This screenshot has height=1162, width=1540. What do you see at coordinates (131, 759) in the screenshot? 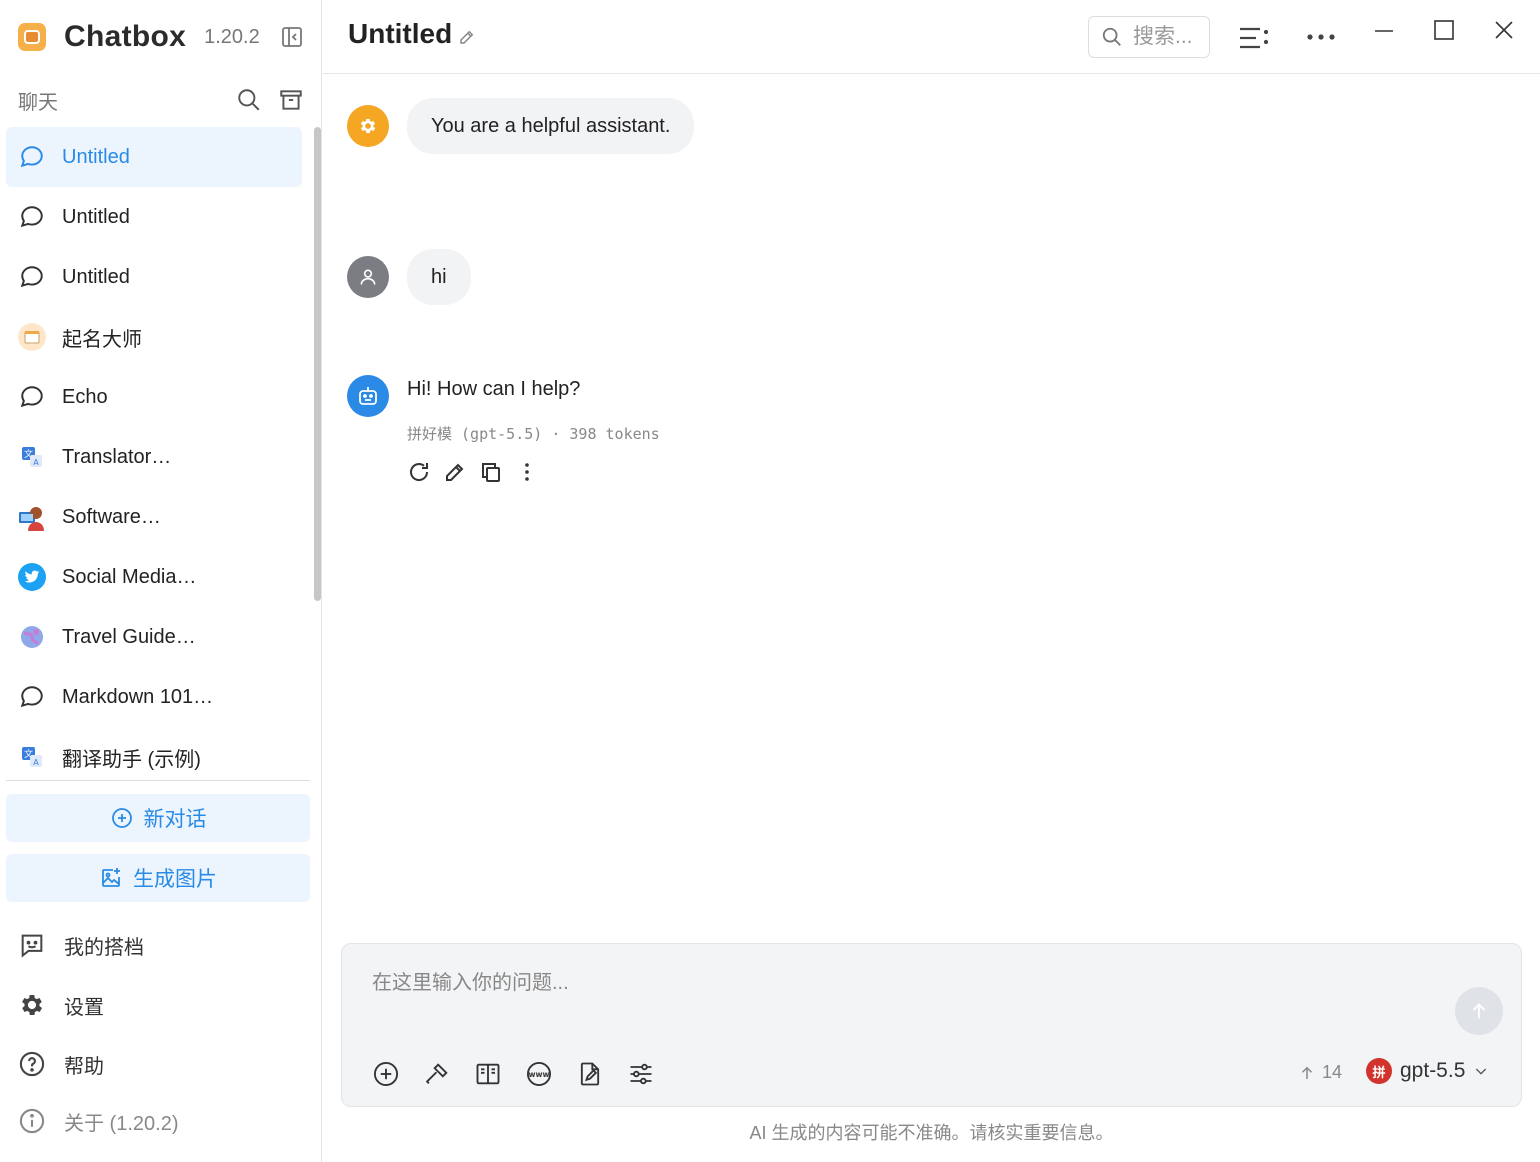
I see `chat-item-label: 翻译助手 (示例)` at bounding box center [131, 759].